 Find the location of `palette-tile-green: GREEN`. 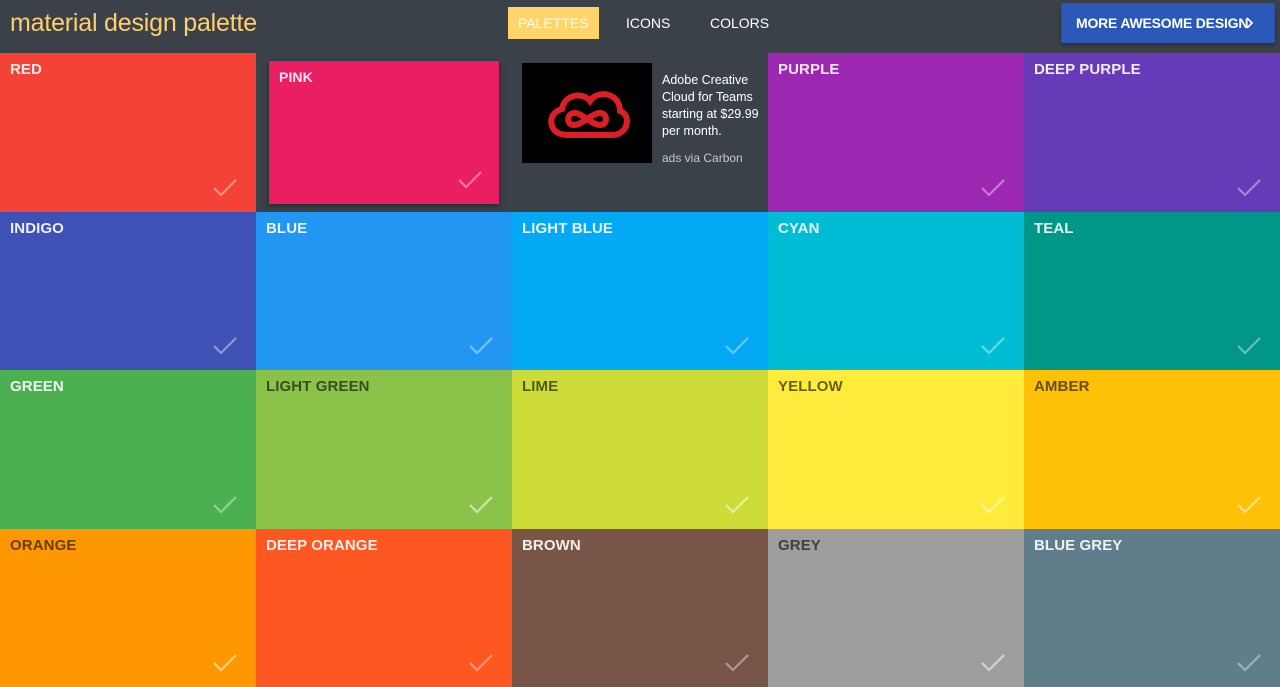

palette-tile-green: GREEN is located at coordinates (128, 449).